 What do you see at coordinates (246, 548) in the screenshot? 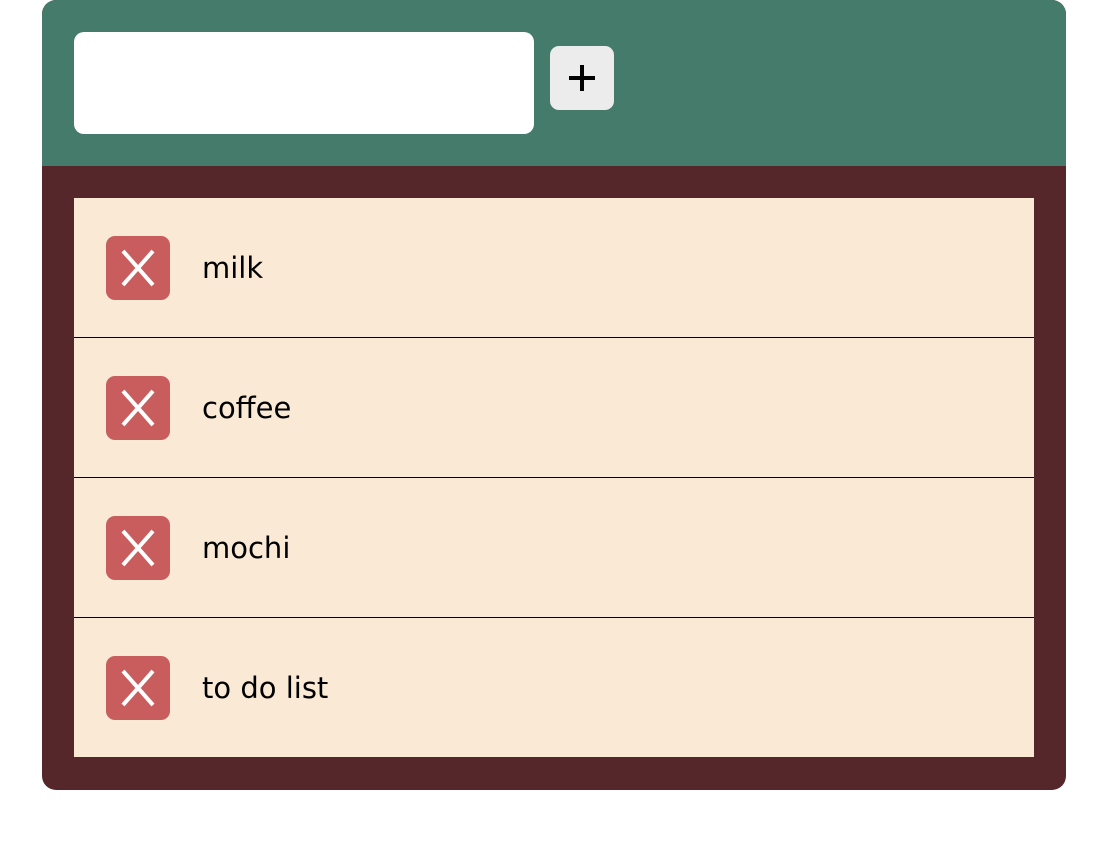
I see `item-label: mochi` at bounding box center [246, 548].